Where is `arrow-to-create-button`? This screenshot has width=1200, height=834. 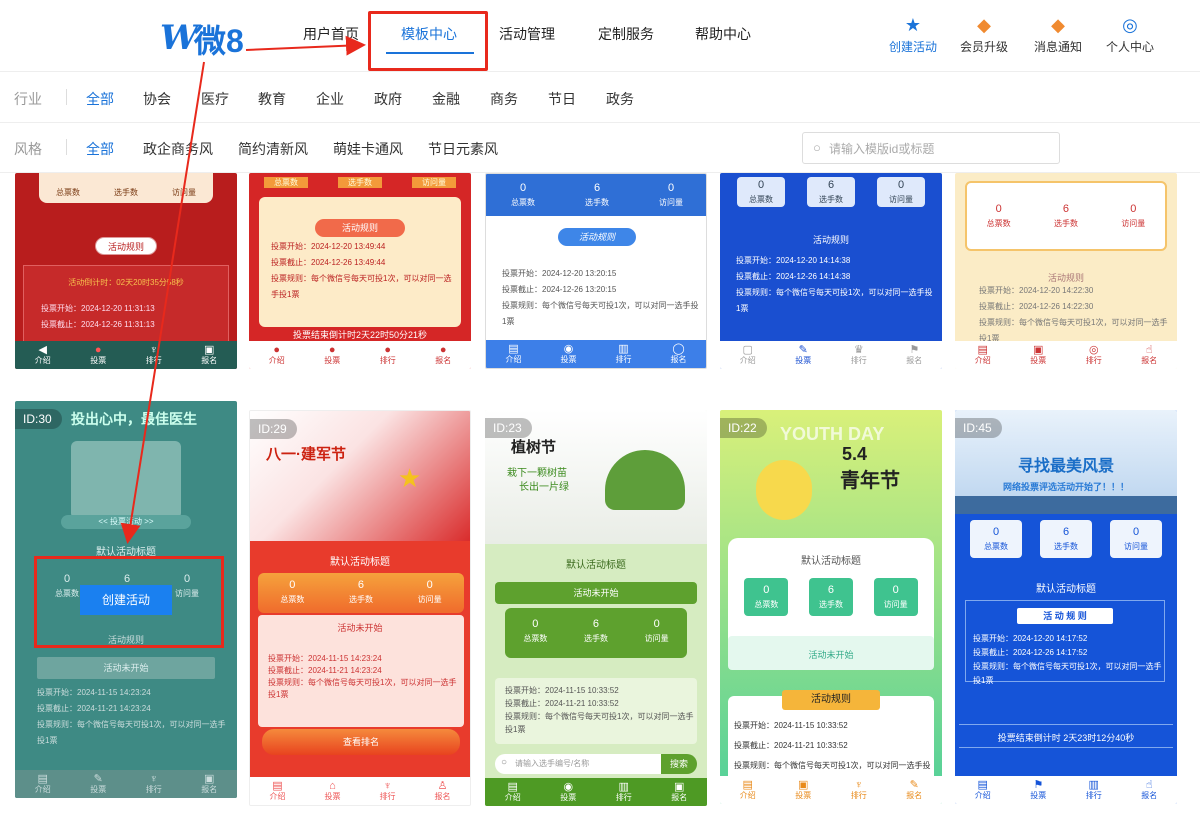
arrow-to-create-button is located at coordinates (162, 302).